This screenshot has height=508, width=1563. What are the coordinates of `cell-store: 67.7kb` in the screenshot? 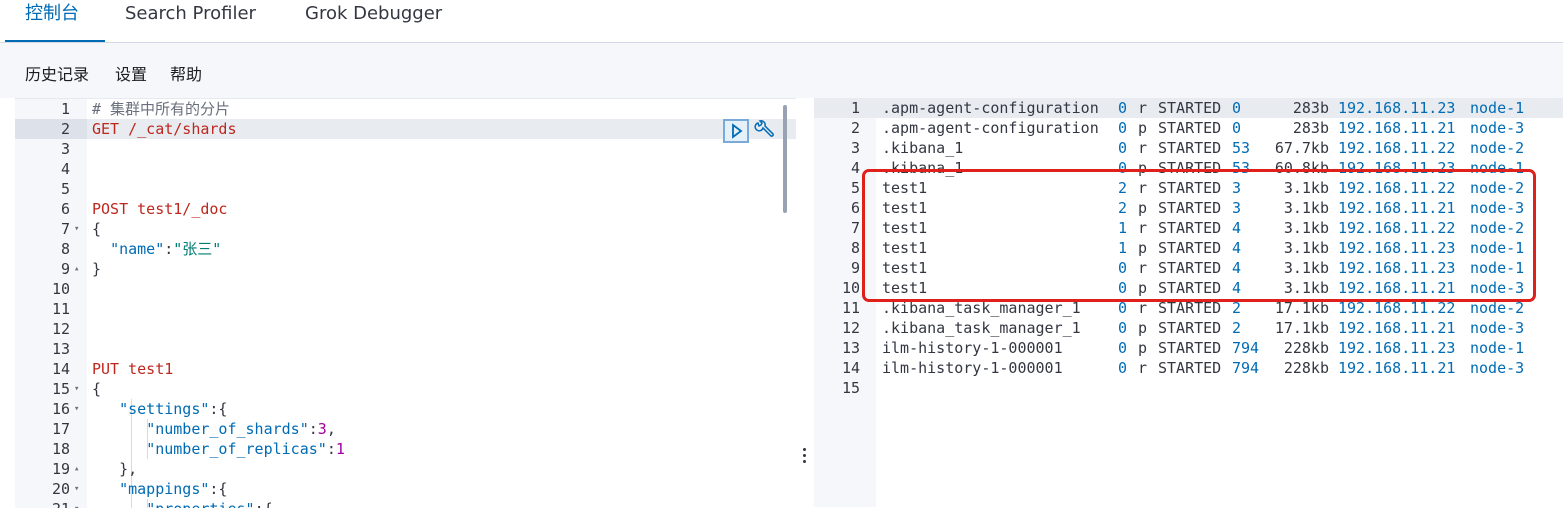 It's located at (1301, 148).